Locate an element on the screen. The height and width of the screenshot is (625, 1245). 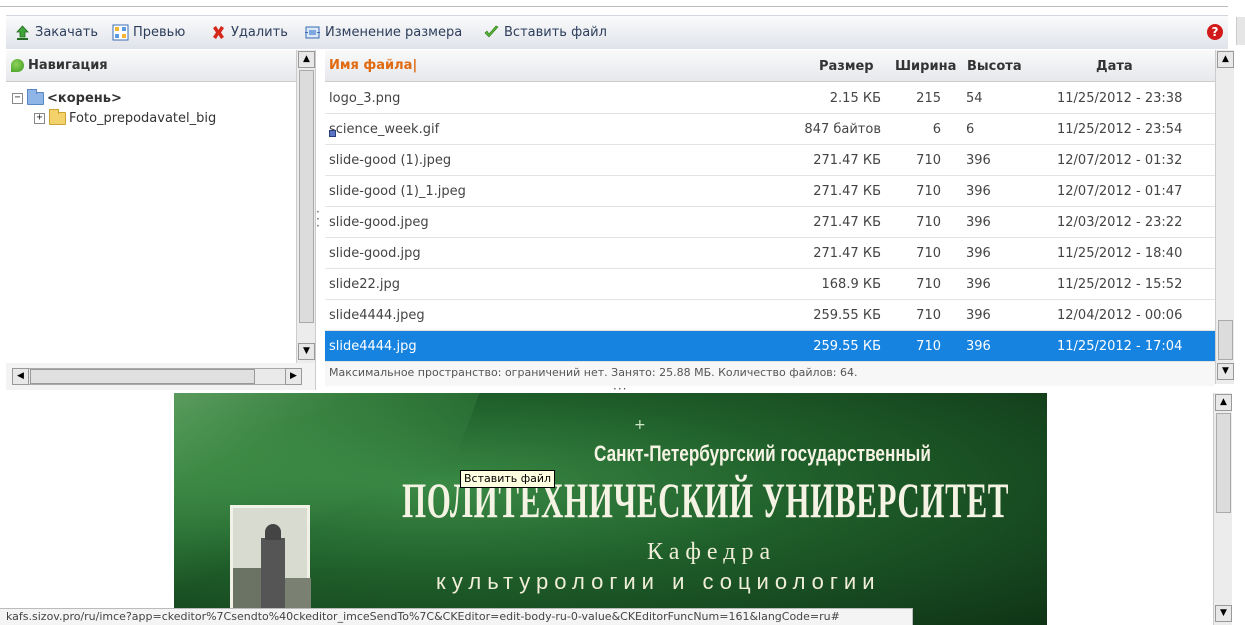
file-height: 54 is located at coordinates (974, 98).